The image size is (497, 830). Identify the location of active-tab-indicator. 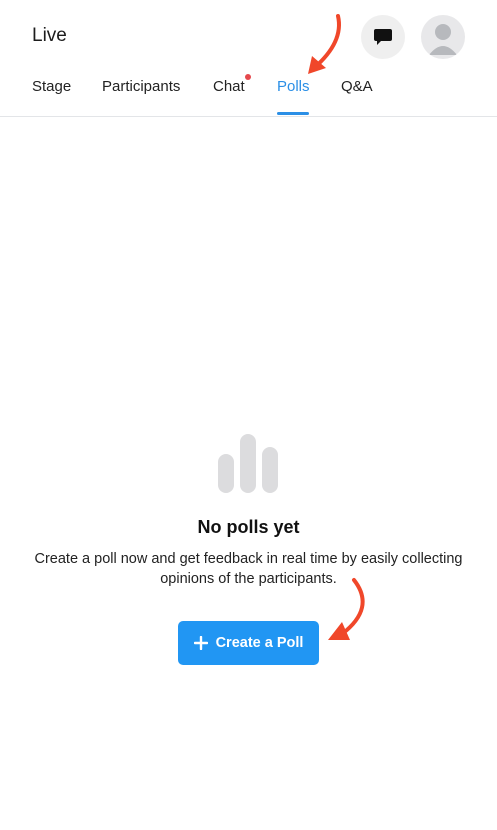
(293, 113).